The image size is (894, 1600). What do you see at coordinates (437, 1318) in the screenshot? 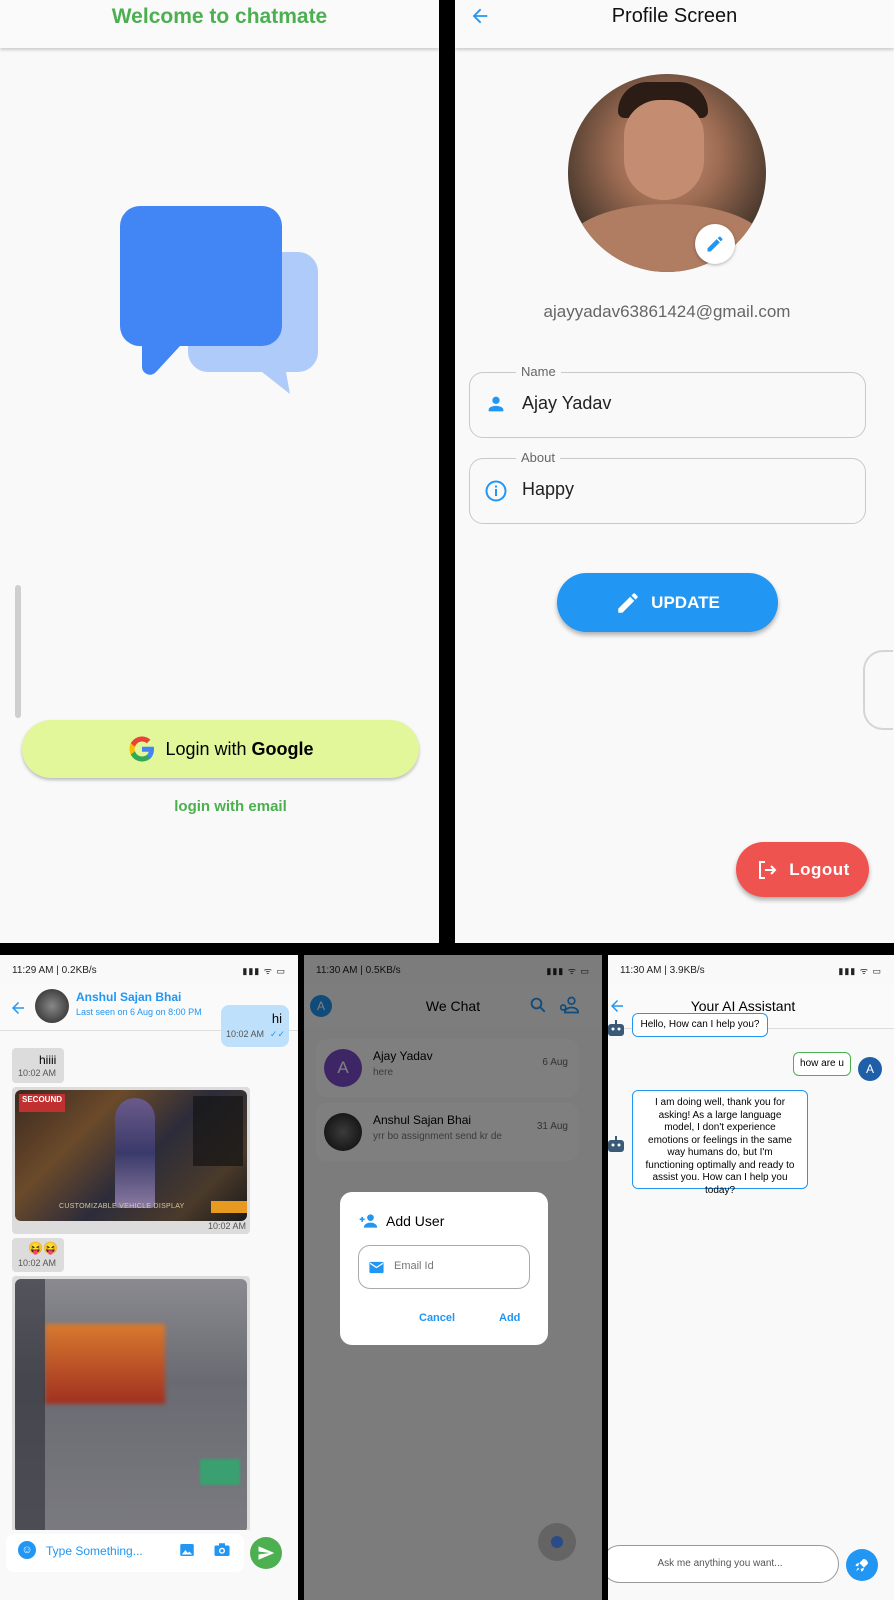
I see `cancel-button: Cancel` at bounding box center [437, 1318].